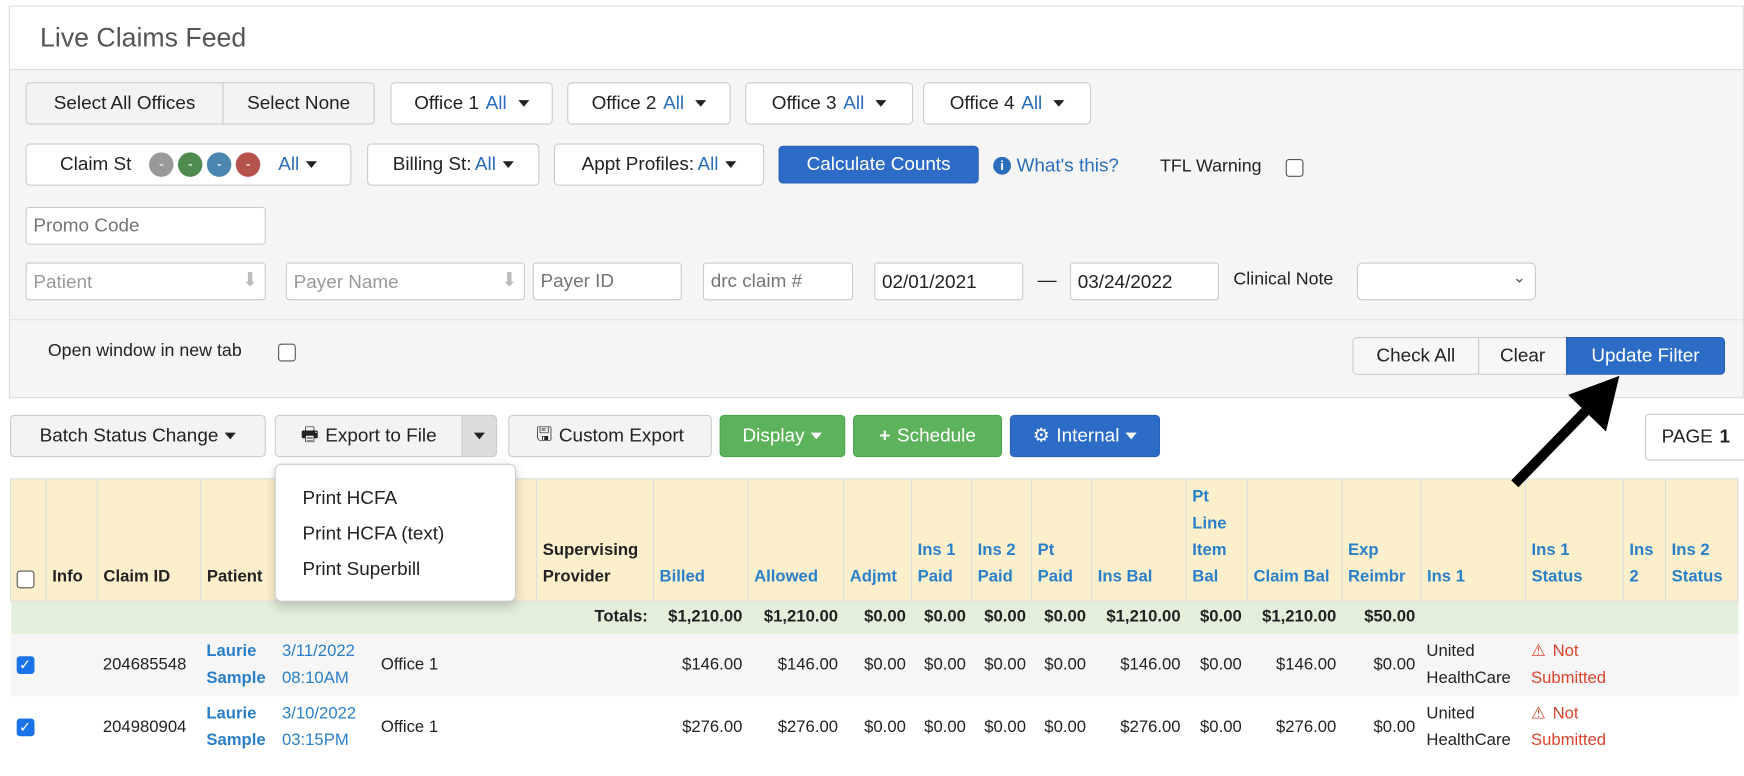  What do you see at coordinates (878, 540) in the screenshot?
I see `column-header: Adjmt` at bounding box center [878, 540].